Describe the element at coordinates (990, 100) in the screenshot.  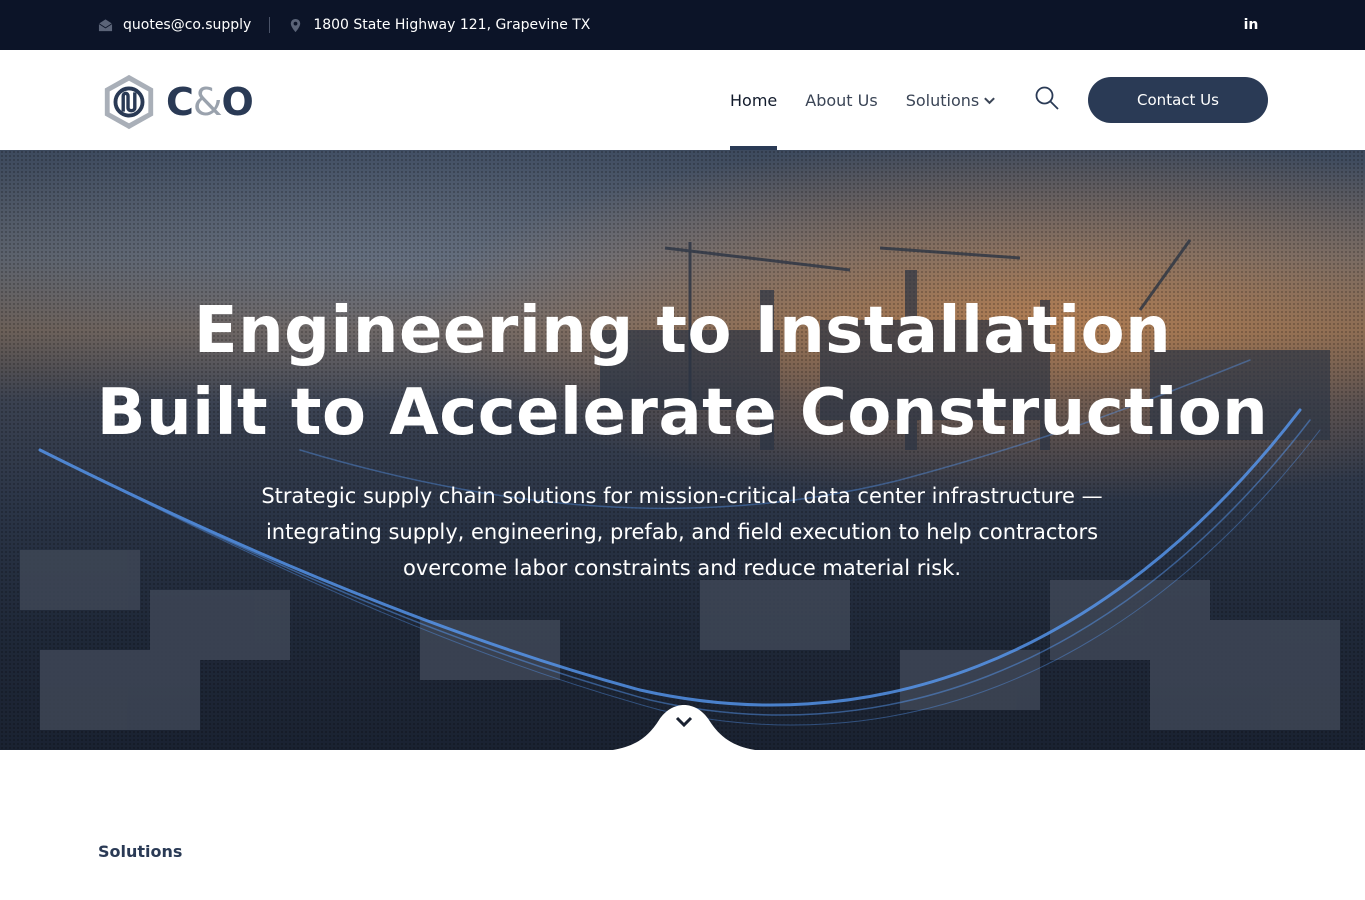
I see `chevron-down-icon` at that location.